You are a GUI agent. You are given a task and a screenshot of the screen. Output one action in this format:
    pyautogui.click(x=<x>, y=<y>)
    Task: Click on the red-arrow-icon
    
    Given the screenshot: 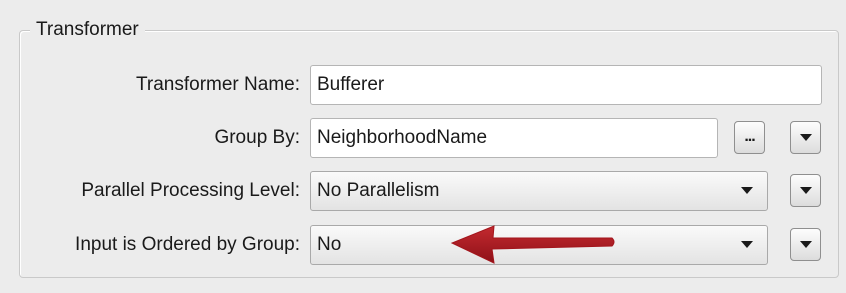 What is the action you would take?
    pyautogui.click(x=532, y=244)
    